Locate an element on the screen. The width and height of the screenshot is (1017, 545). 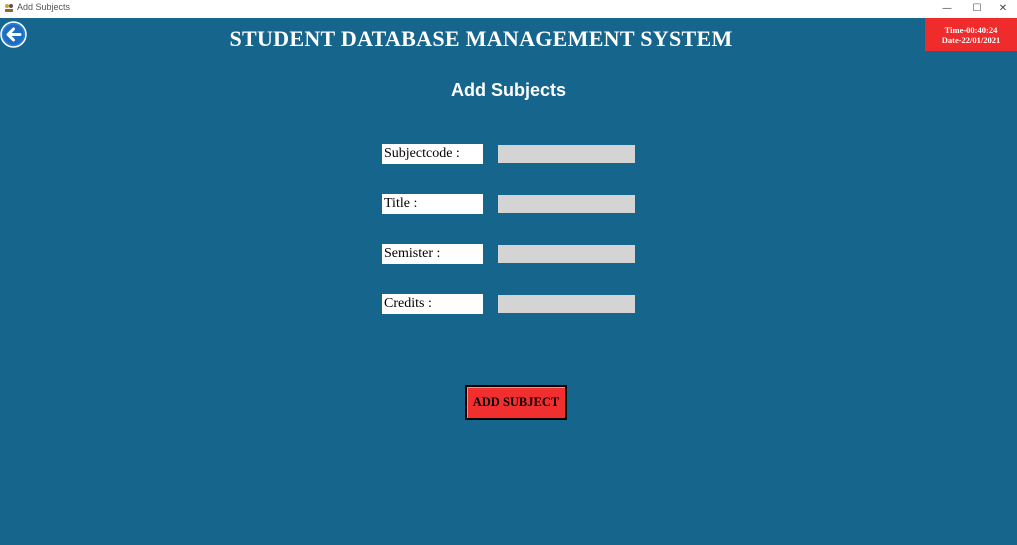
date-display: Date-22/01/2021 is located at coordinates (971, 40).